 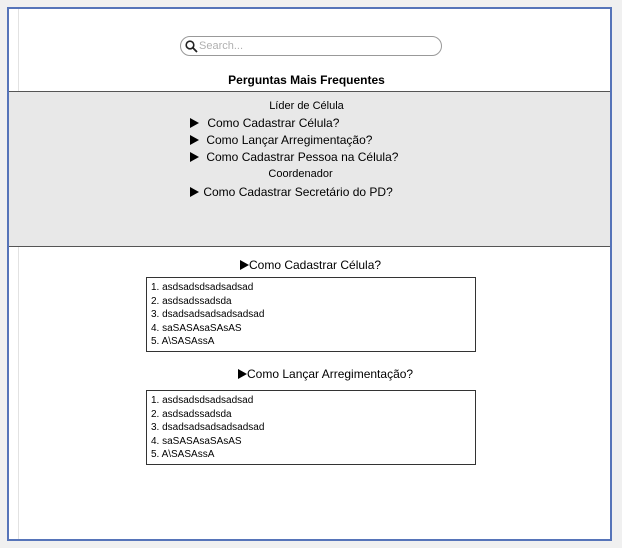 I want to click on left-divider, so click(x=18, y=274).